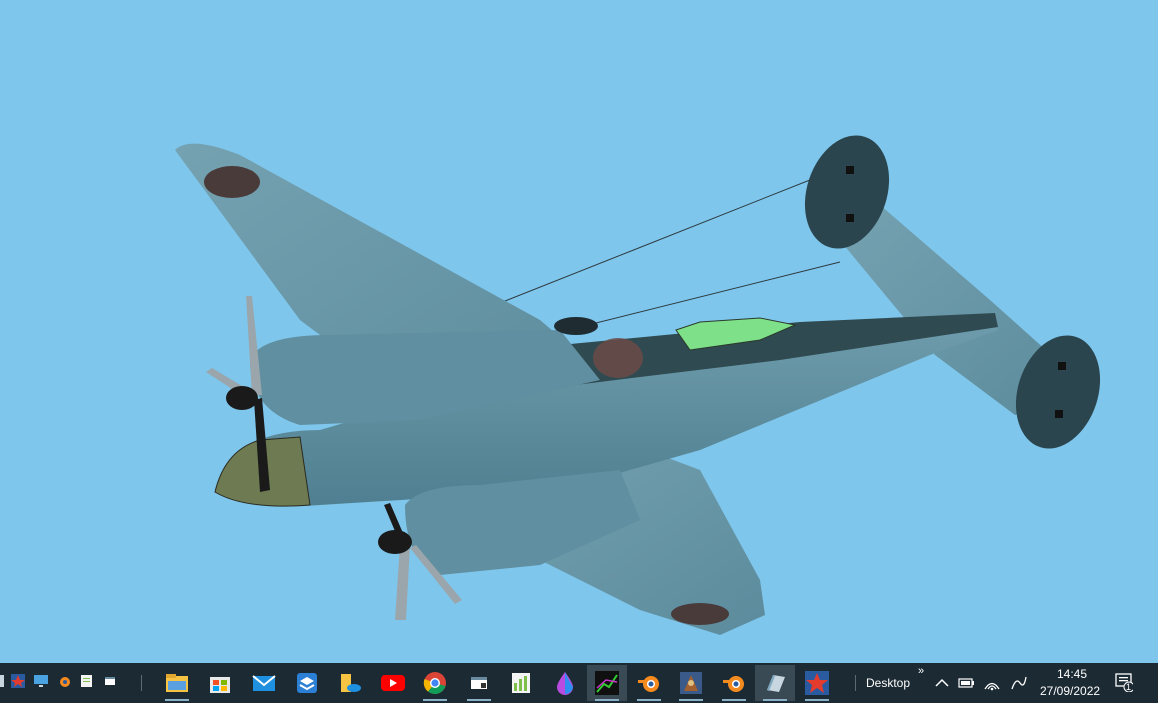  Describe the element at coordinates (618, 358) in the screenshot. I see `fuselage-roundel` at that location.